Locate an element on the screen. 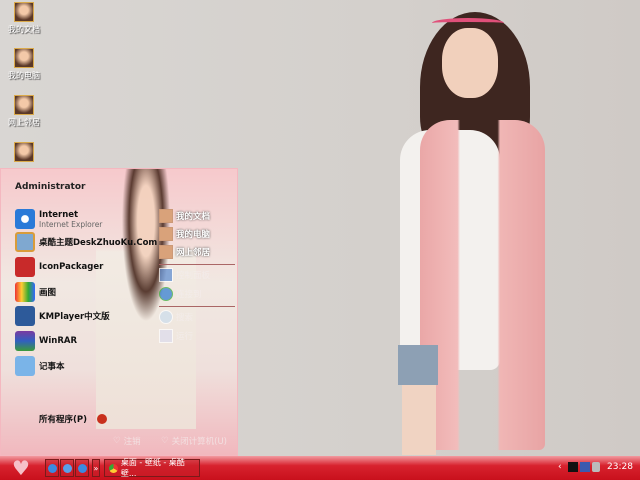 This screenshot has width=640, height=480. tray-expand-icon: ‹ is located at coordinates (560, 467).